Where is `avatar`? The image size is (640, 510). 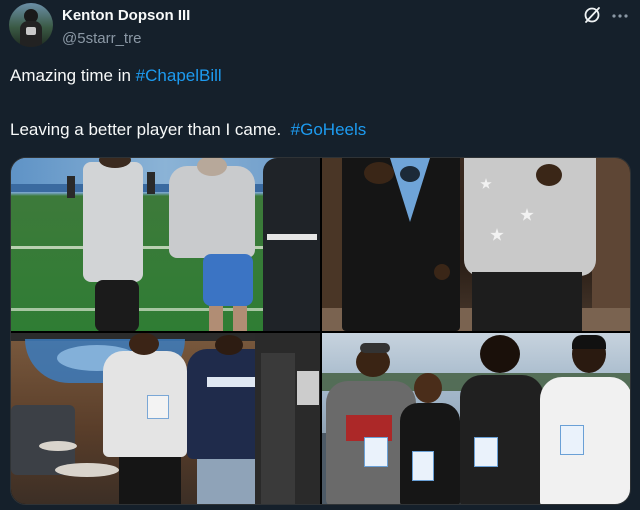 avatar is located at coordinates (31, 25).